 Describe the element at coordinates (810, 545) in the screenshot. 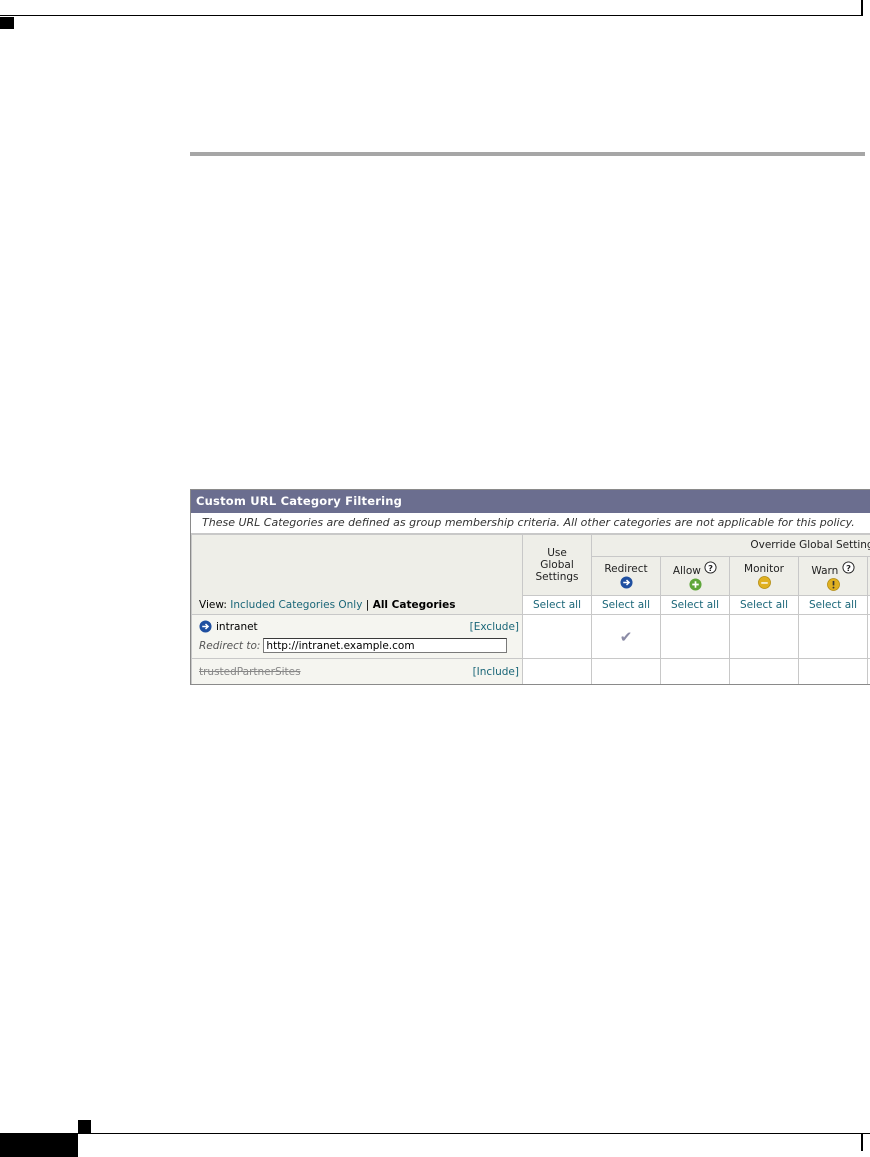

I see `override-label: Override Global Settings` at that location.